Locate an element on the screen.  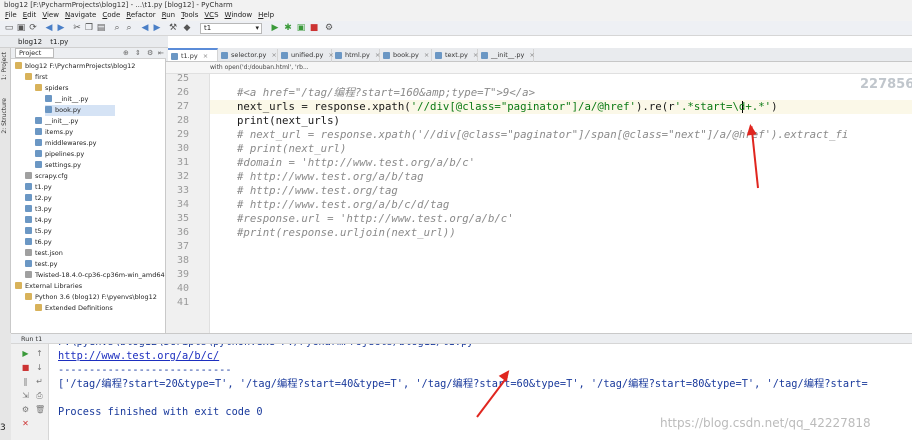
code-token: # print(next_url) is located at coordinates (292, 148).